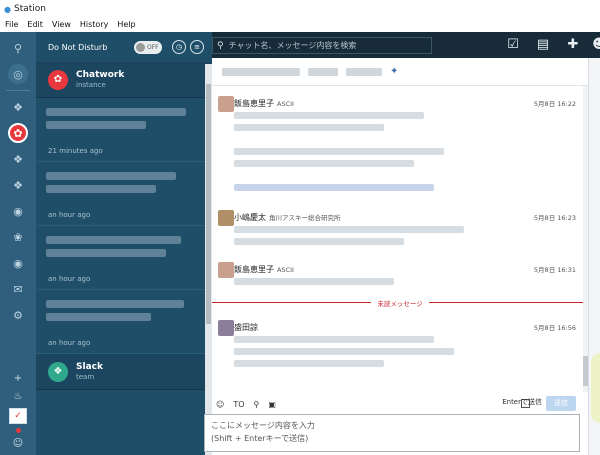 The height and width of the screenshot is (455, 600). Describe the element at coordinates (18, 379) in the screenshot. I see `add-app-icon: +` at that location.